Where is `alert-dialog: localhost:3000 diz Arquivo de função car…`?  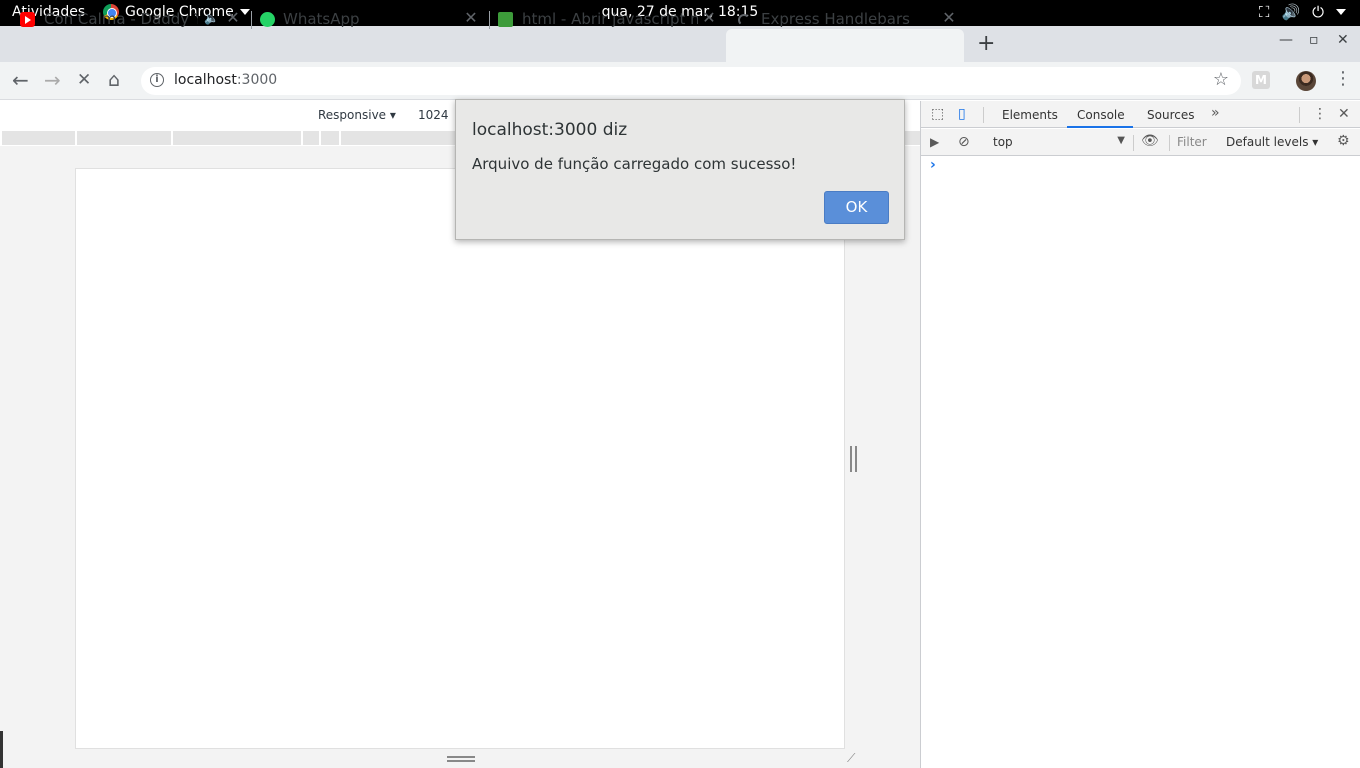 alert-dialog: localhost:3000 diz Arquivo de função car… is located at coordinates (680, 169).